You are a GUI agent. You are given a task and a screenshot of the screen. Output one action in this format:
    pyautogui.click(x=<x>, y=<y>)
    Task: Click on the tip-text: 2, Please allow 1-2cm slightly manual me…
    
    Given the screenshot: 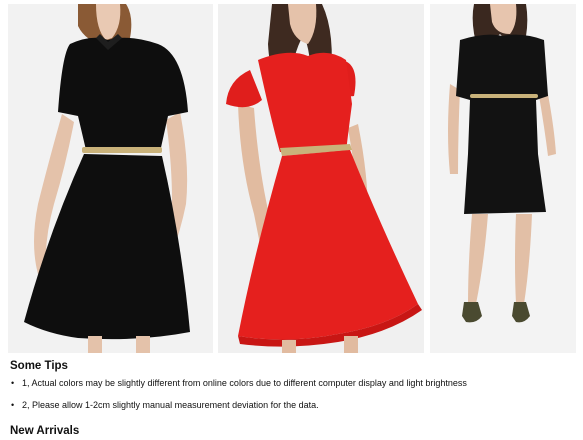 What is the action you would take?
    pyautogui.click(x=170, y=405)
    